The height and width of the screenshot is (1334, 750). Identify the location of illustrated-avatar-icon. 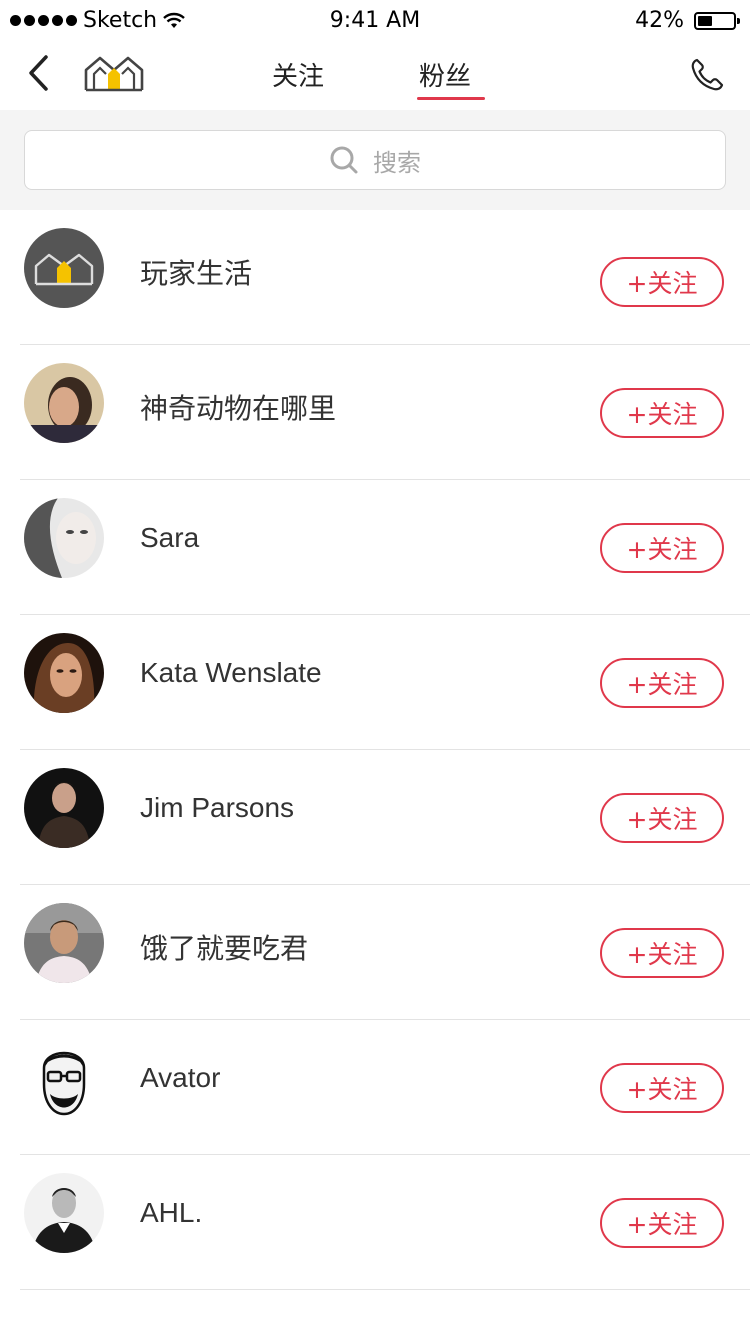
(64, 1078).